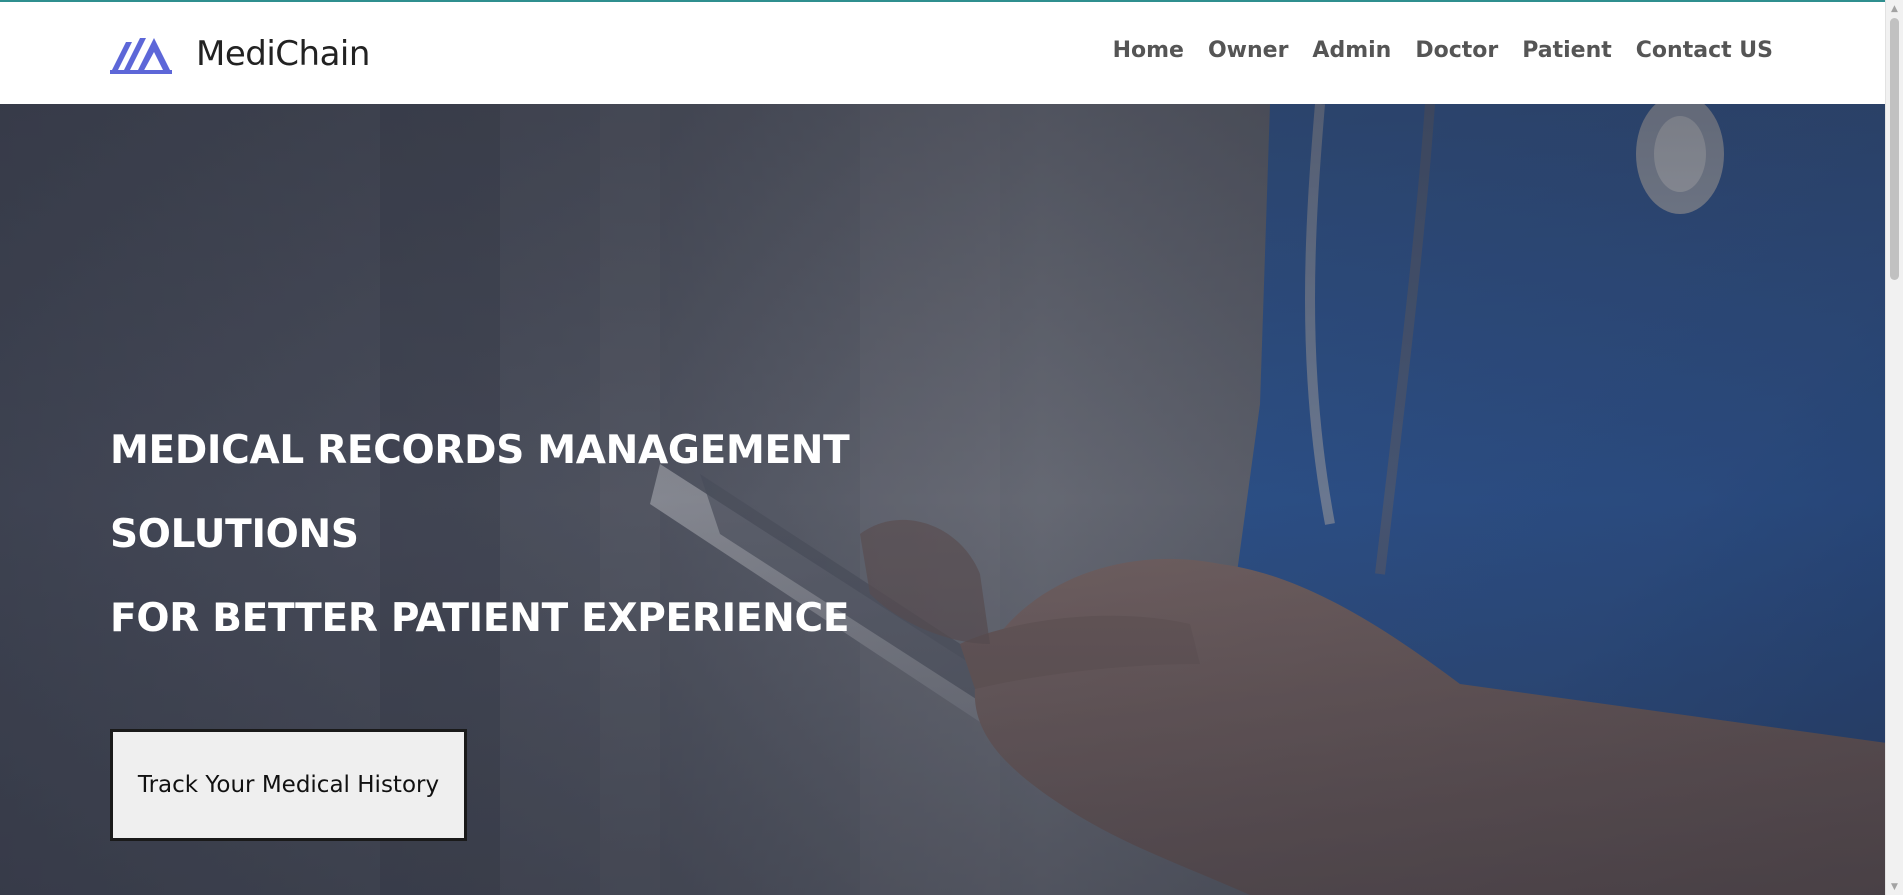 The height and width of the screenshot is (895, 1903). Describe the element at coordinates (1351, 50) in the screenshot. I see `nav-admin-link: Admin` at that location.